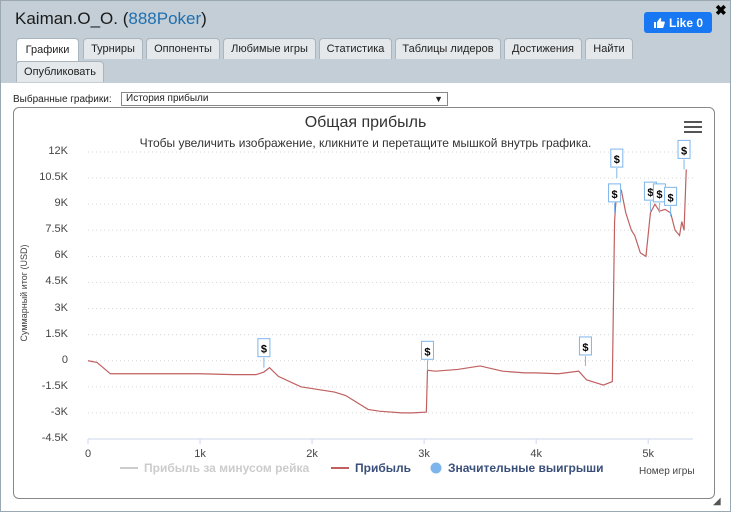 Image resolution: width=731 pixels, height=512 pixels. What do you see at coordinates (64, 359) in the screenshot?
I see `y-tick-label: 0` at bounding box center [64, 359].